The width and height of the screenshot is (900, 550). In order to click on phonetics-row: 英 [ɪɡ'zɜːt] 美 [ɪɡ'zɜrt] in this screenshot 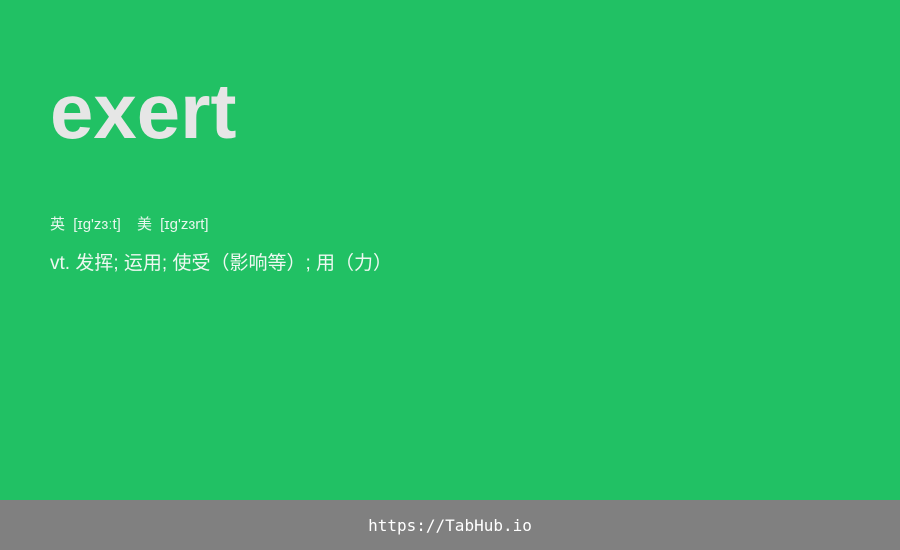, I will do `click(135, 223)`.